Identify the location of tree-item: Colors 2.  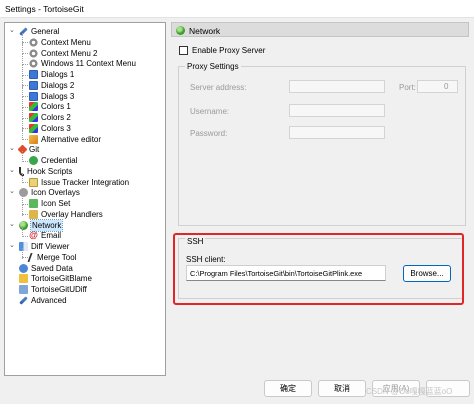
(50, 117).